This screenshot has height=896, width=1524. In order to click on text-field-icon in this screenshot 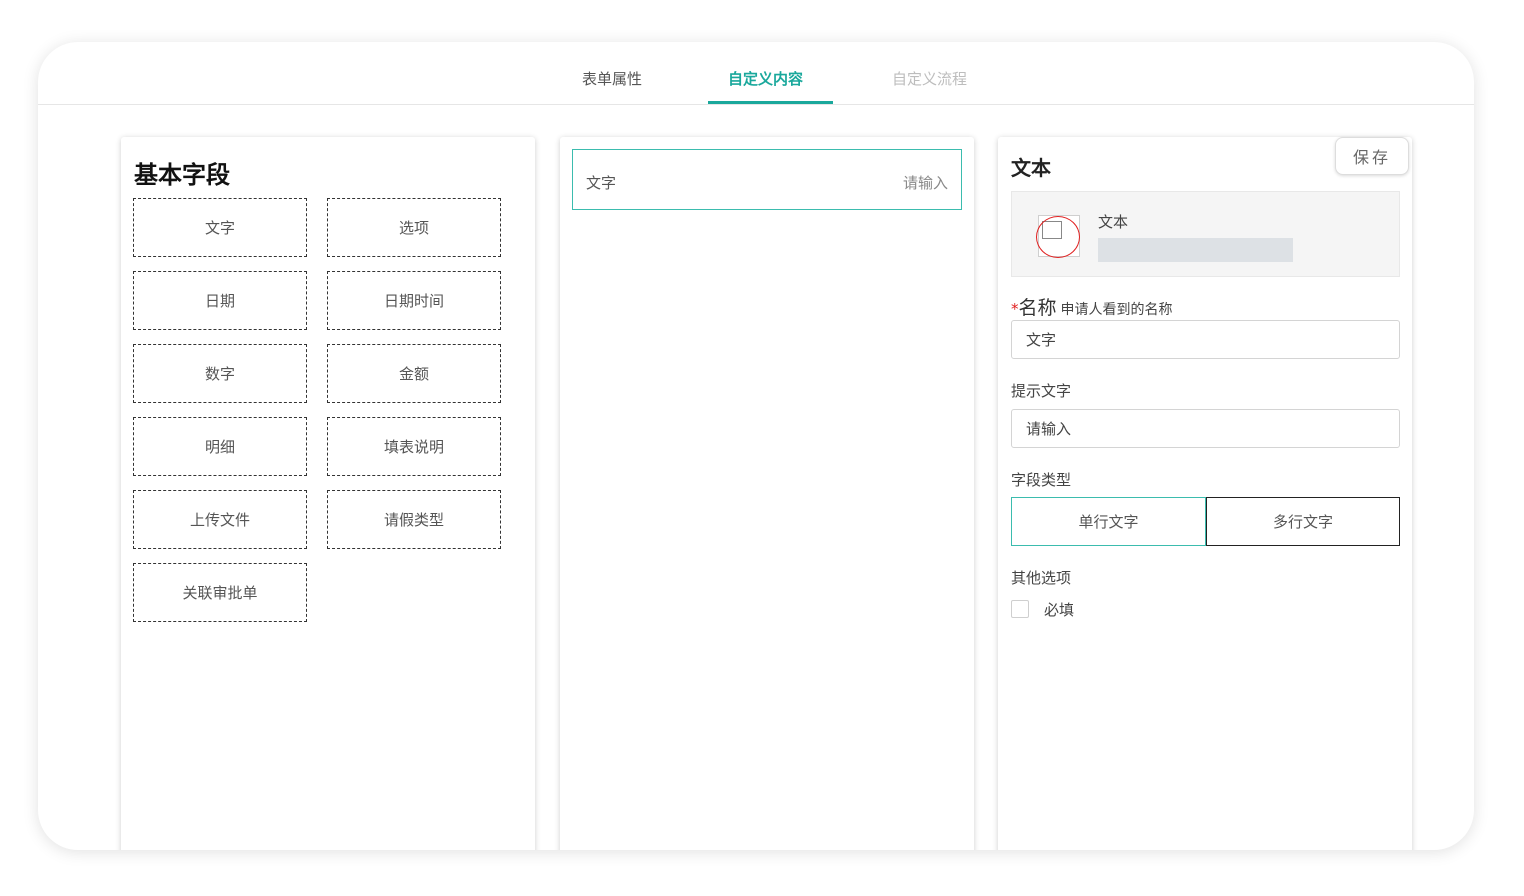, I will do `click(1058, 236)`.